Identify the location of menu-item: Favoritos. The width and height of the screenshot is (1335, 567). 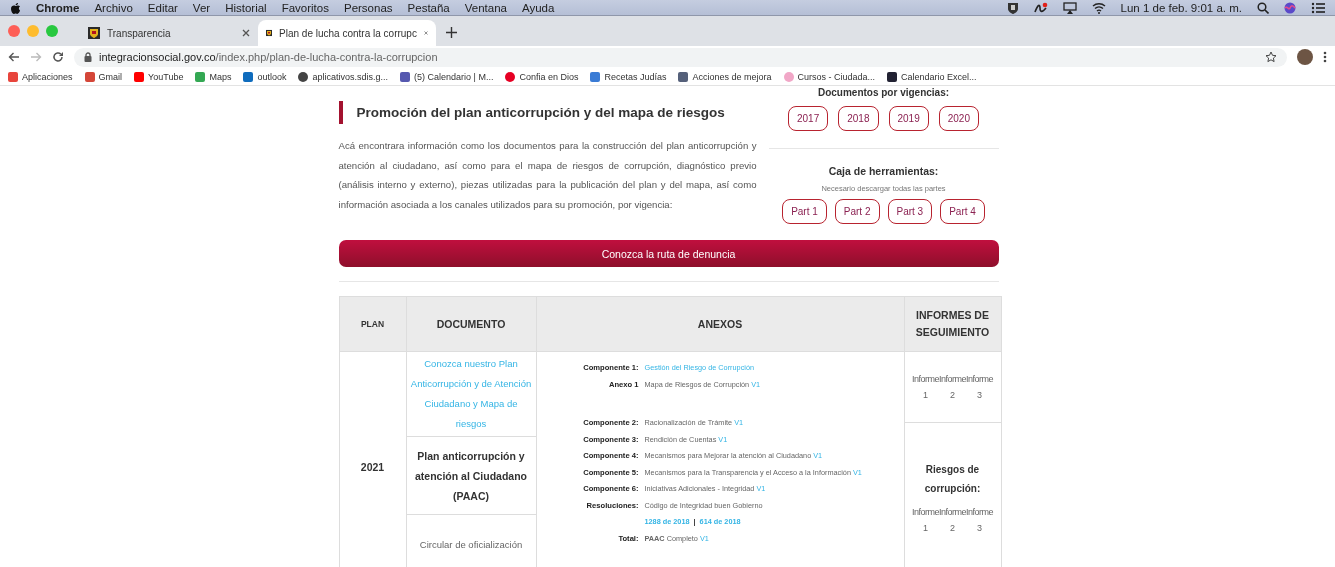
(305, 7).